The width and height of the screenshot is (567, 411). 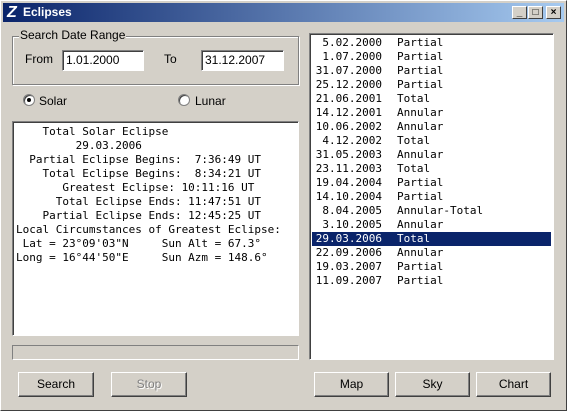 I want to click on details-line: Lat = 23°09'03"N Sun Alt = 67.3°, so click(x=139, y=243).